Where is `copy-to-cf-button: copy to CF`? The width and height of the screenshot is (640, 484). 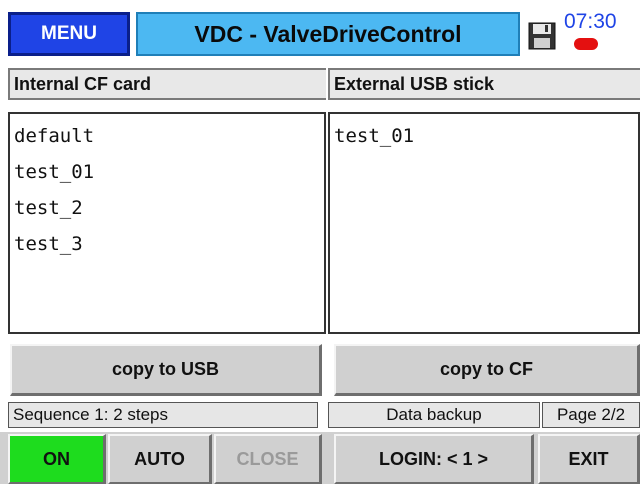 copy-to-cf-button: copy to CF is located at coordinates (487, 370).